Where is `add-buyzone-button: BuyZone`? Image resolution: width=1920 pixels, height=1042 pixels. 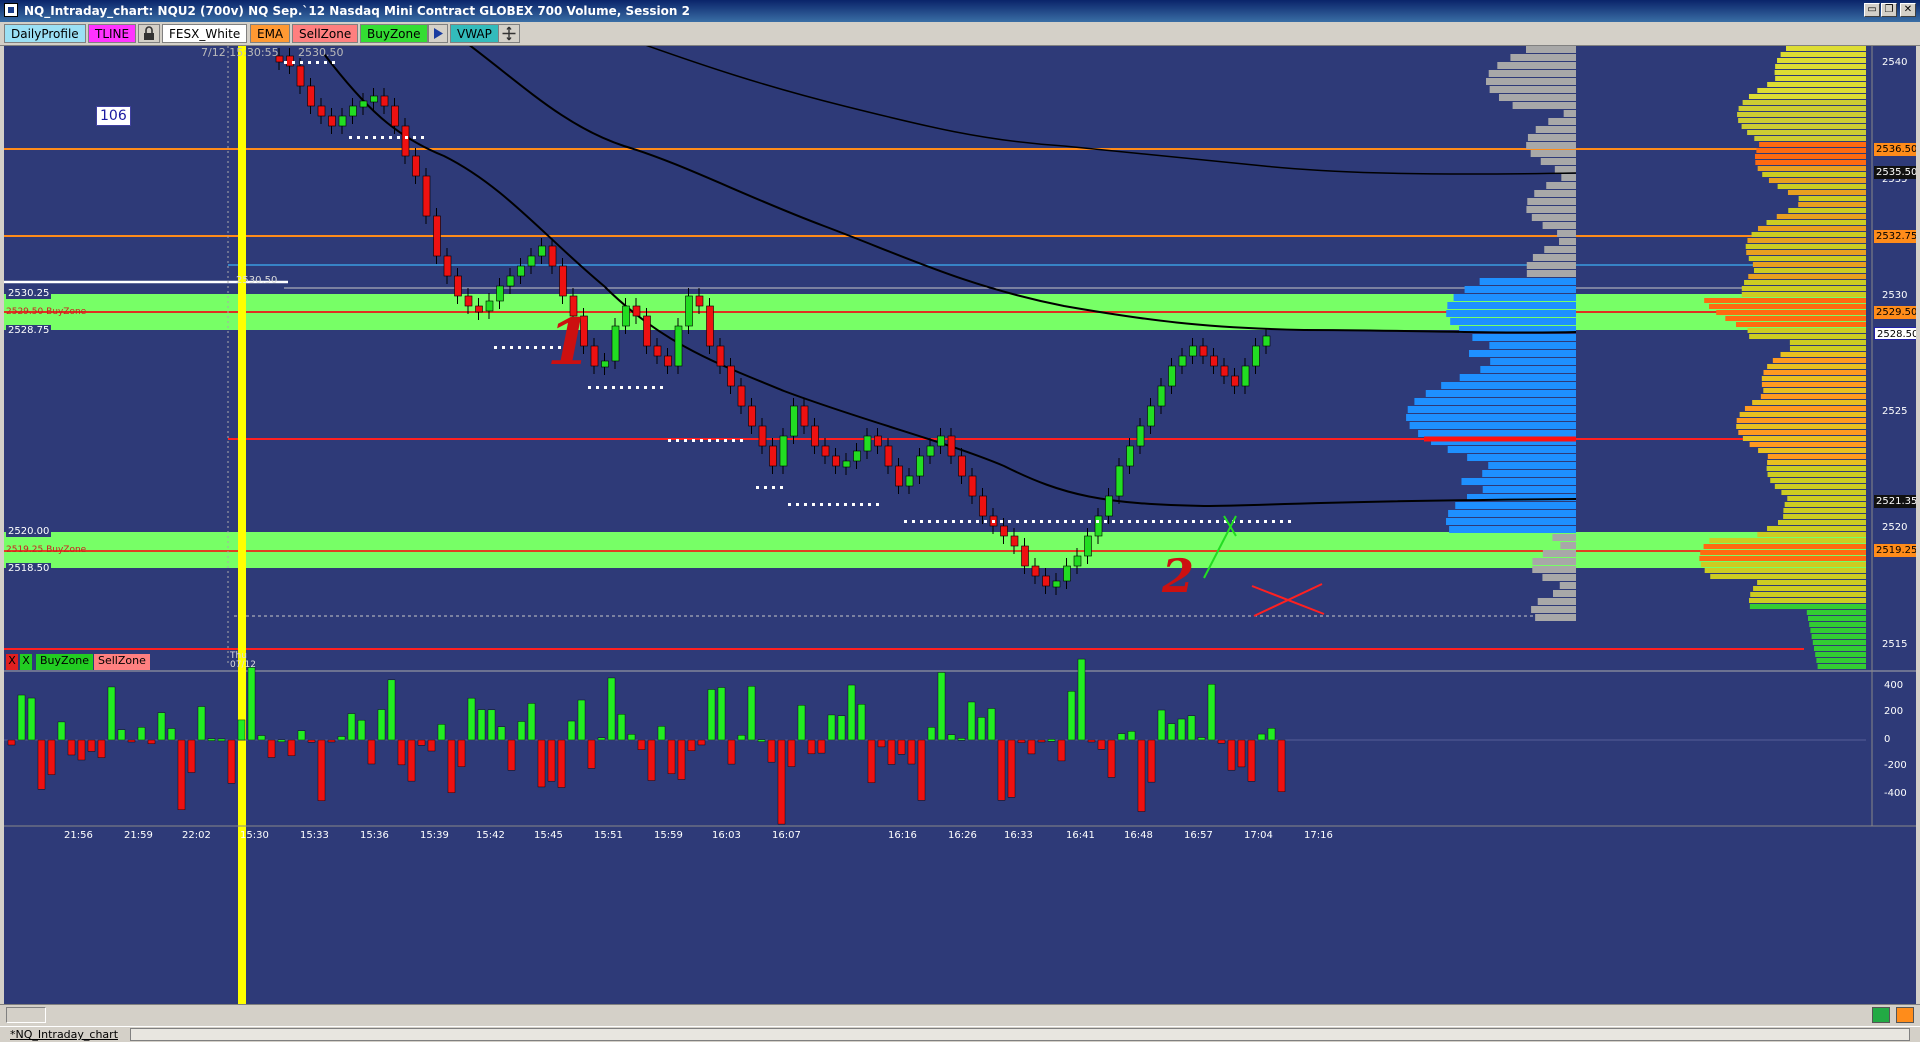
add-buyzone-button: BuyZone is located at coordinates (65, 662).